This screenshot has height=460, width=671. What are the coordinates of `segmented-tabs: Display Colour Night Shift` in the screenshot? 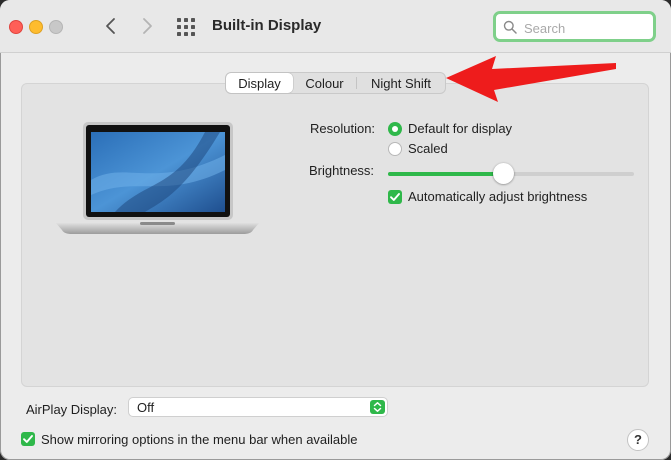 It's located at (335, 83).